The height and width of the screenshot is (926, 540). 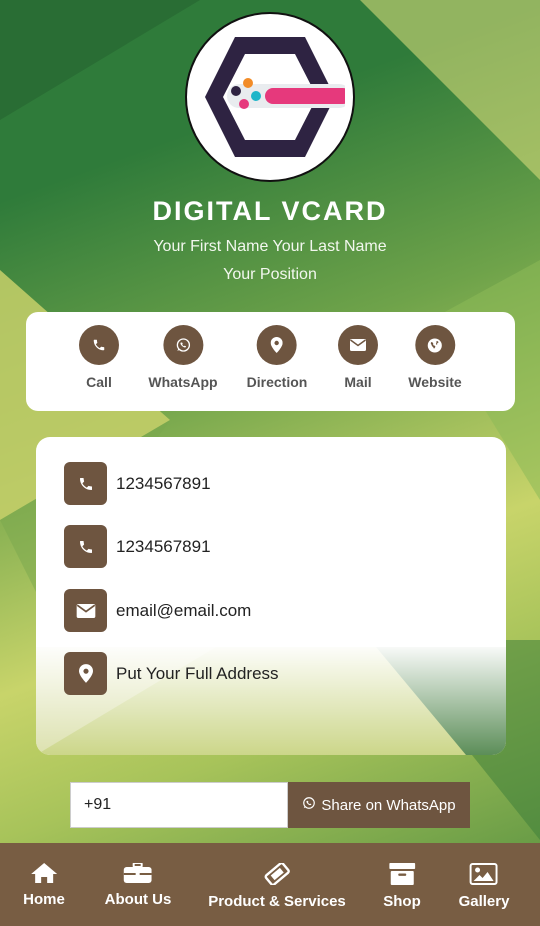 What do you see at coordinates (277, 901) in the screenshot?
I see `nav-product-label: Product & Services` at bounding box center [277, 901].